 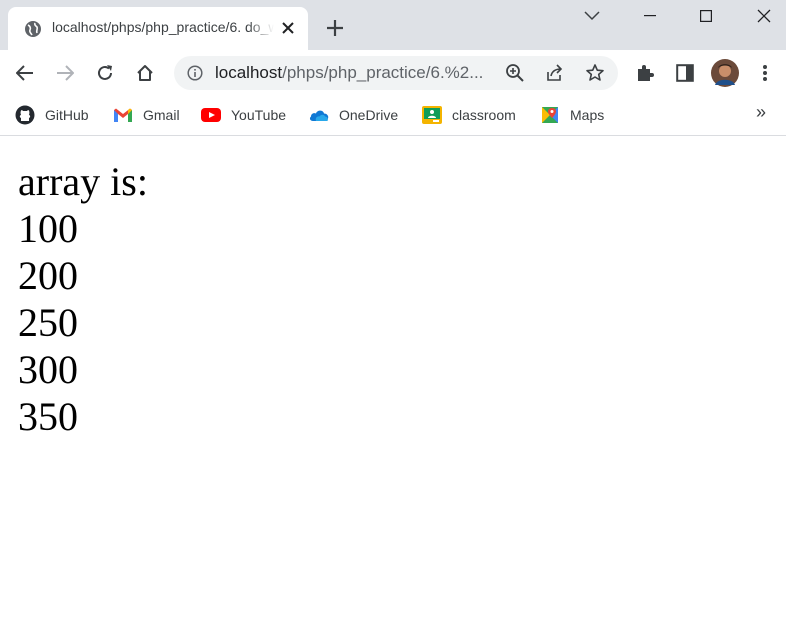 I want to click on array-value: 300, so click(x=48, y=369).